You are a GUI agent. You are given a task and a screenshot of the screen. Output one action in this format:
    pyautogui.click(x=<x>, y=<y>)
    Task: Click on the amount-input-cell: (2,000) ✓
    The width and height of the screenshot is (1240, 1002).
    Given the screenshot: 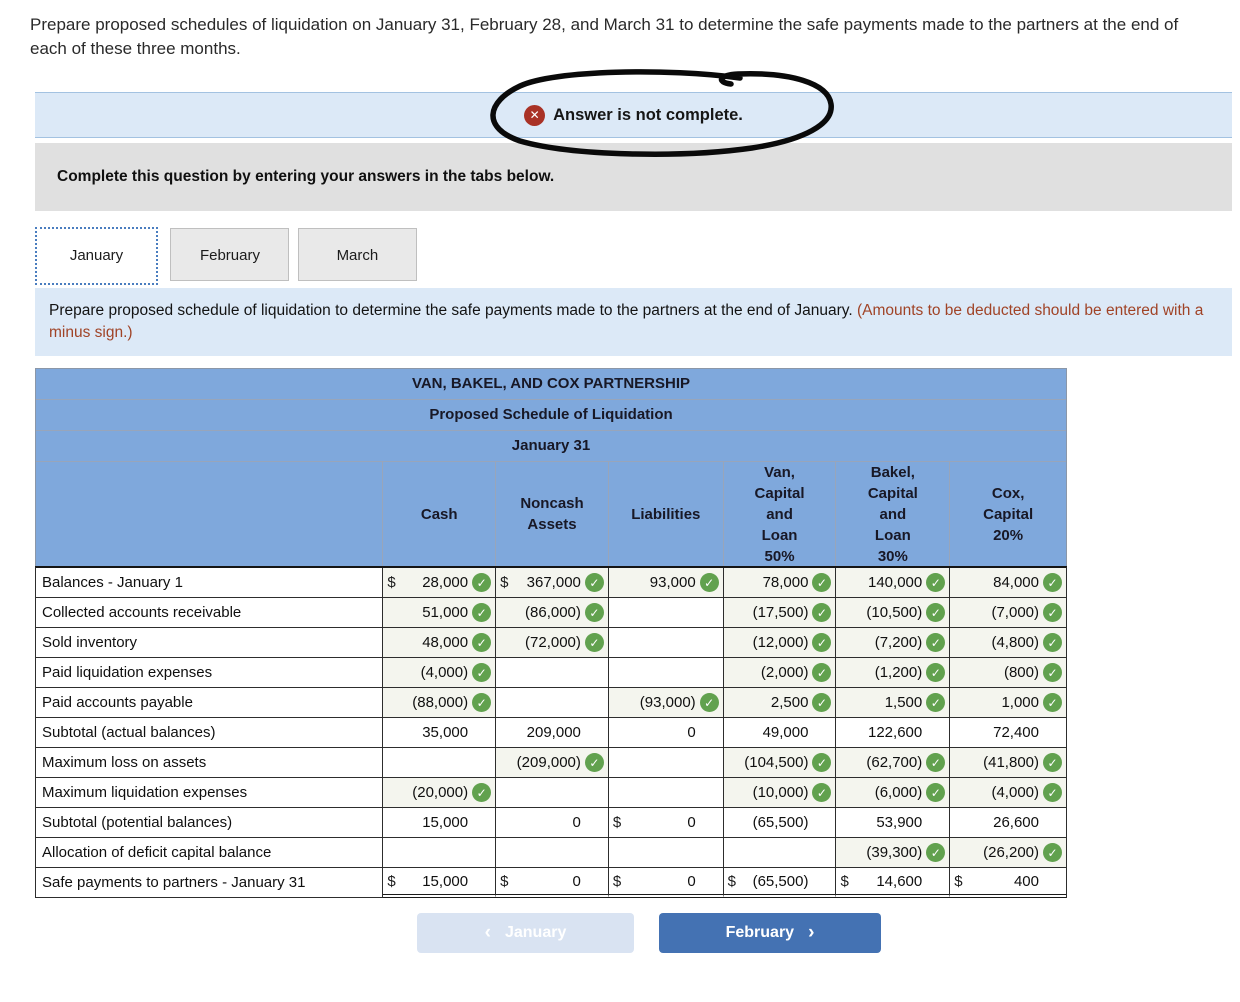 What is the action you would take?
    pyautogui.click(x=780, y=673)
    